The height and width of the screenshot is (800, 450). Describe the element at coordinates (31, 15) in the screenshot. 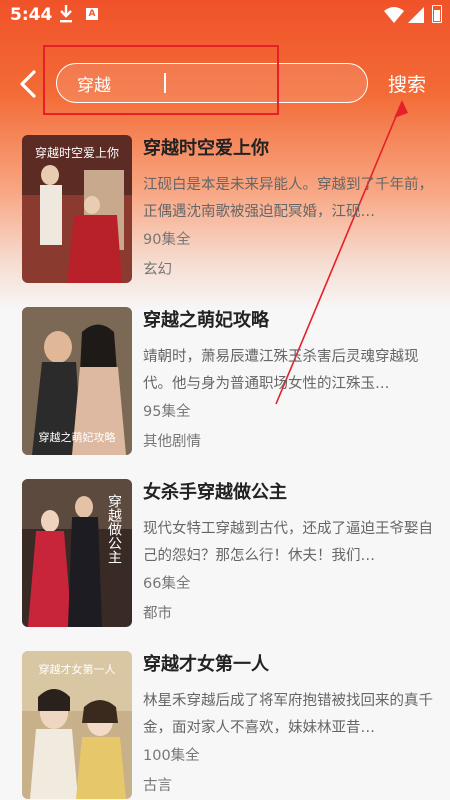

I see `status-time: 5:44` at that location.